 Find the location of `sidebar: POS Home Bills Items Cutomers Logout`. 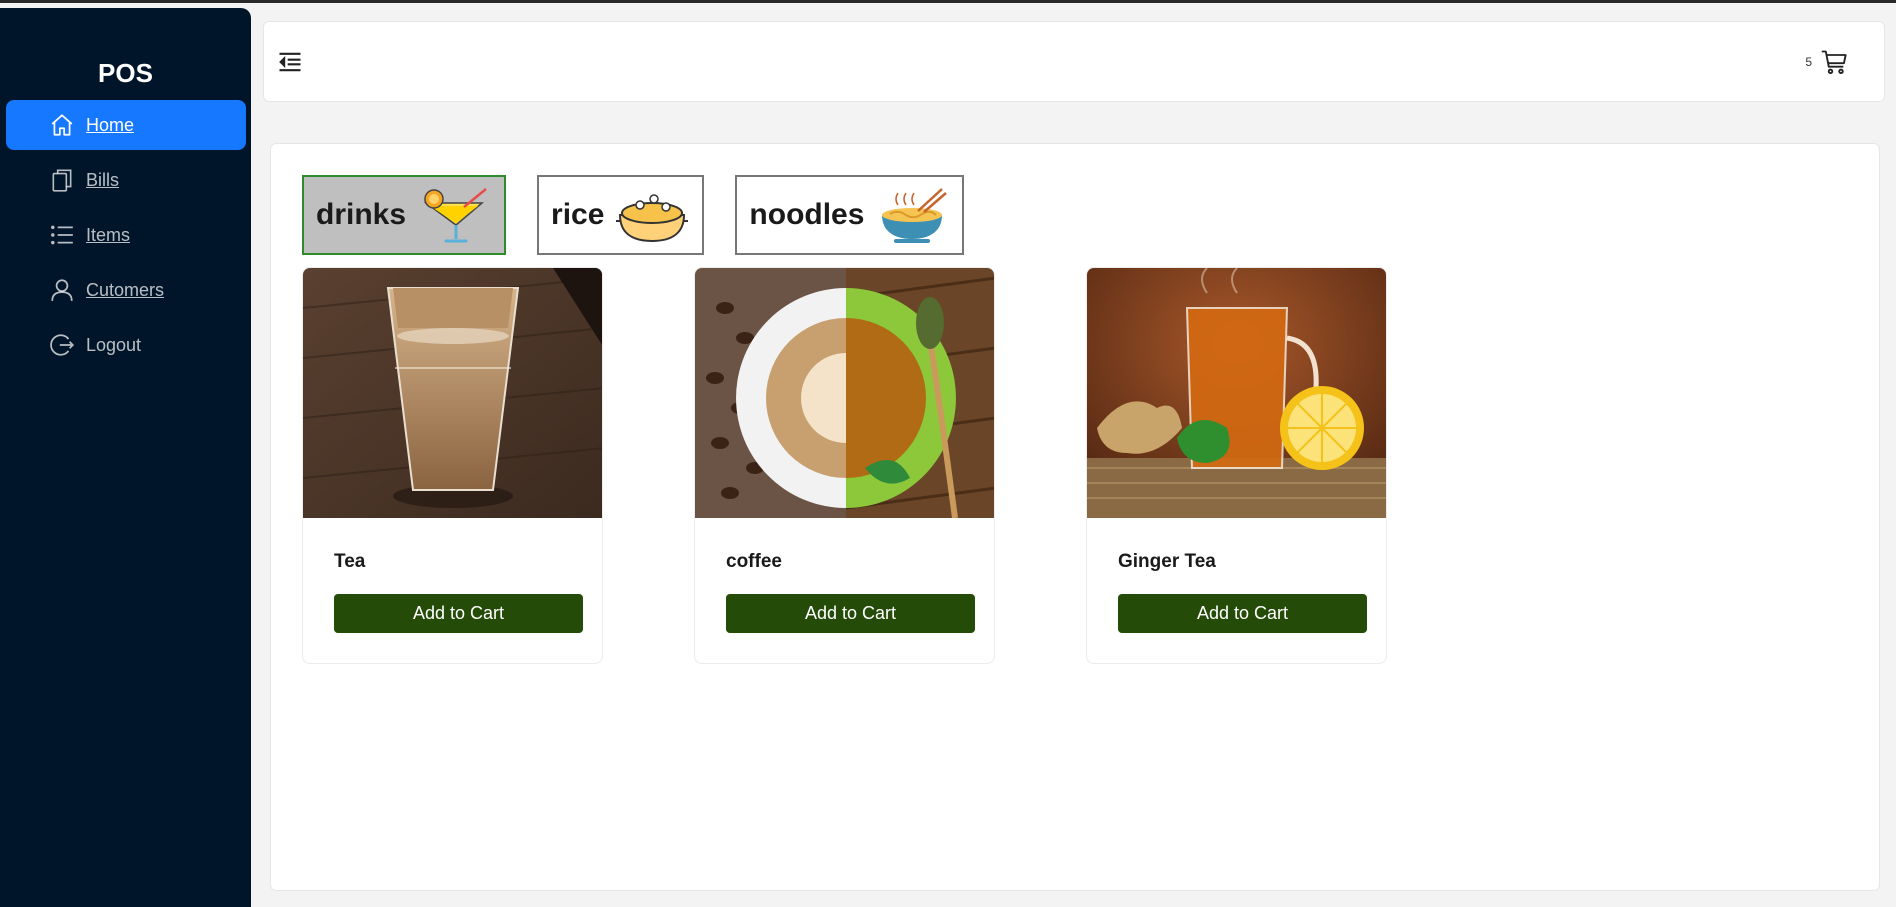

sidebar: POS Home Bills Items Cutomers Logout is located at coordinates (125, 457).